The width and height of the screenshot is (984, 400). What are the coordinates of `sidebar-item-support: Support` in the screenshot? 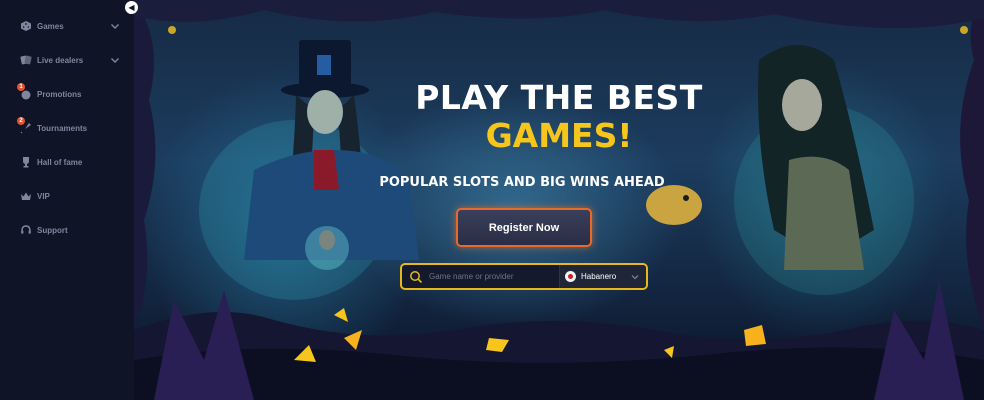 It's located at (70, 230).